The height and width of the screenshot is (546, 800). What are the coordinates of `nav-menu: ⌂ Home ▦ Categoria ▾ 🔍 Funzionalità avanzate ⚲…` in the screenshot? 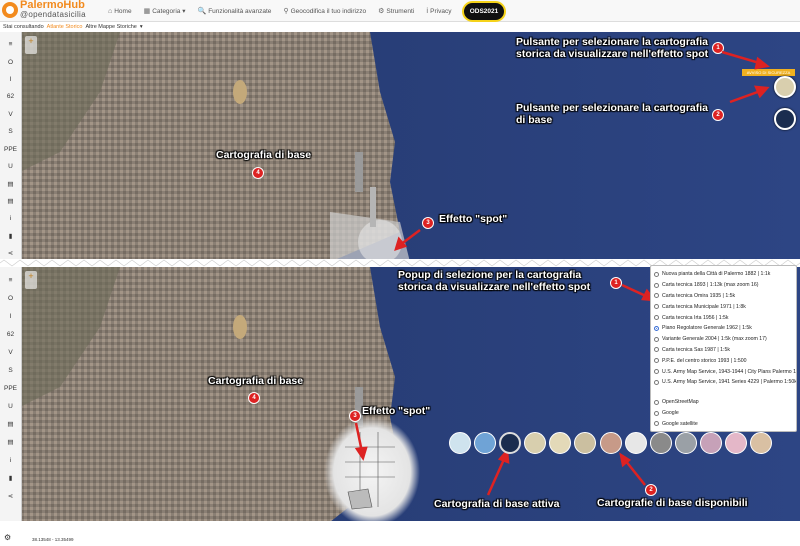 It's located at (303, 11).